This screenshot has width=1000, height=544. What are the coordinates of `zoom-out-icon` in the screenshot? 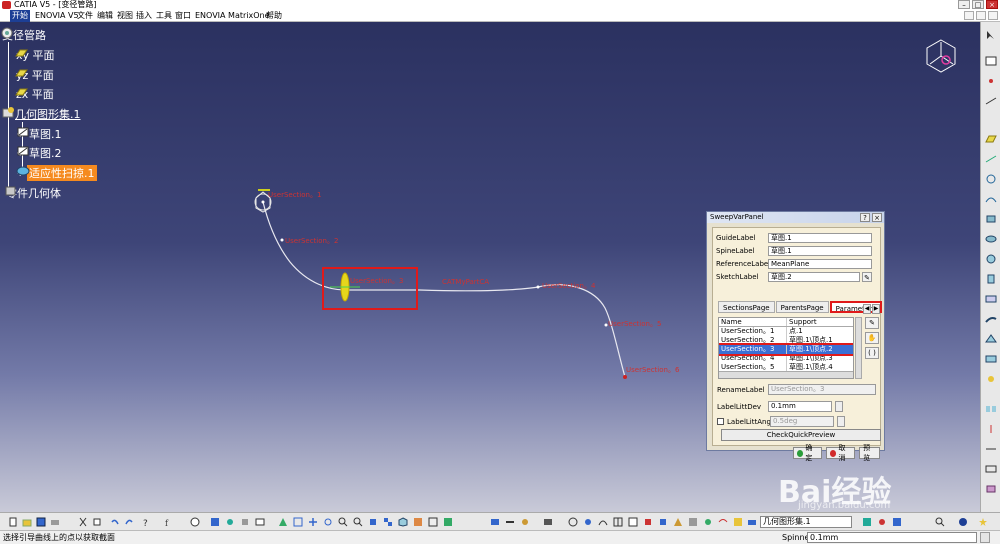 It's located at (358, 522).